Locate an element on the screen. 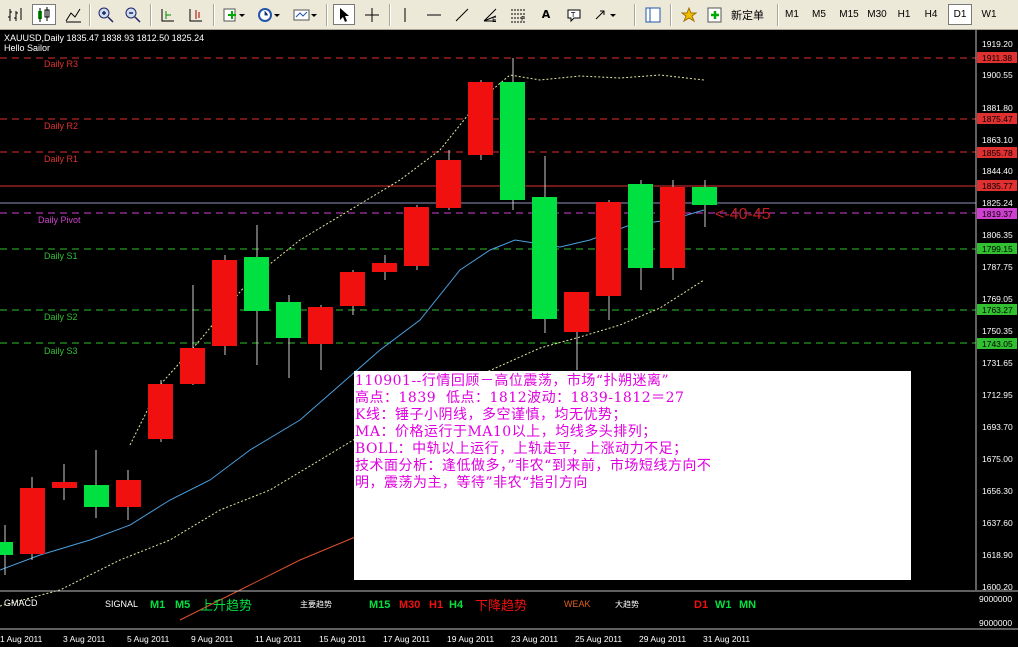 The height and width of the screenshot is (647, 1018). date-tick: 29 Aug 2011 is located at coordinates (662, 639).